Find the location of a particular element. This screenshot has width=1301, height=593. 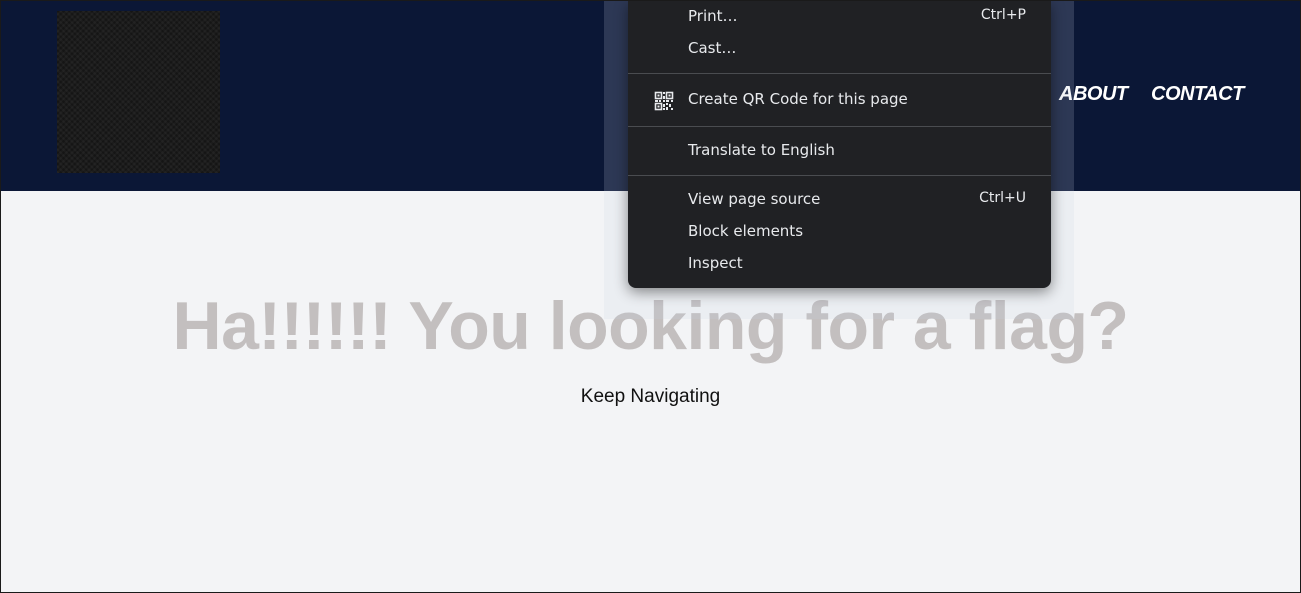

menu-item-shortcut: Ctrl+P is located at coordinates (1003, 15).